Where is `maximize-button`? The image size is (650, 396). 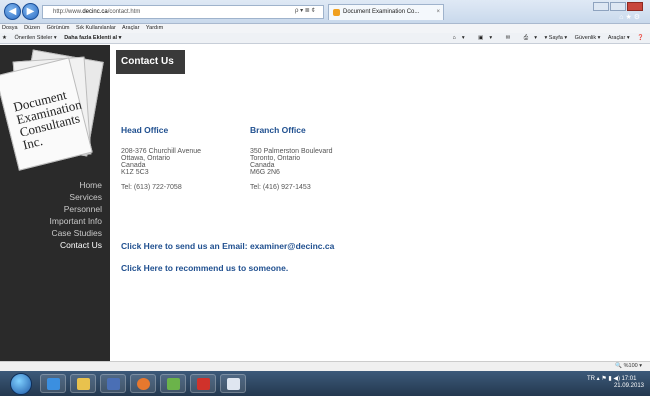
maximize-button is located at coordinates (618, 6).